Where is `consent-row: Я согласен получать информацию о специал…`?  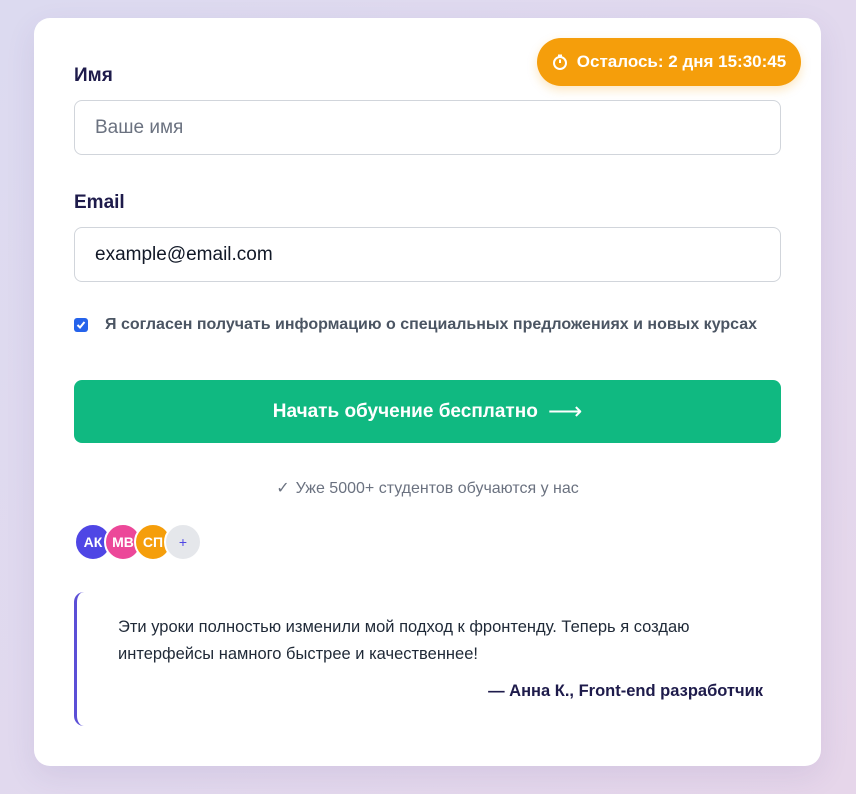
consent-row: Я согласен получать информацию о специал… is located at coordinates (415, 325).